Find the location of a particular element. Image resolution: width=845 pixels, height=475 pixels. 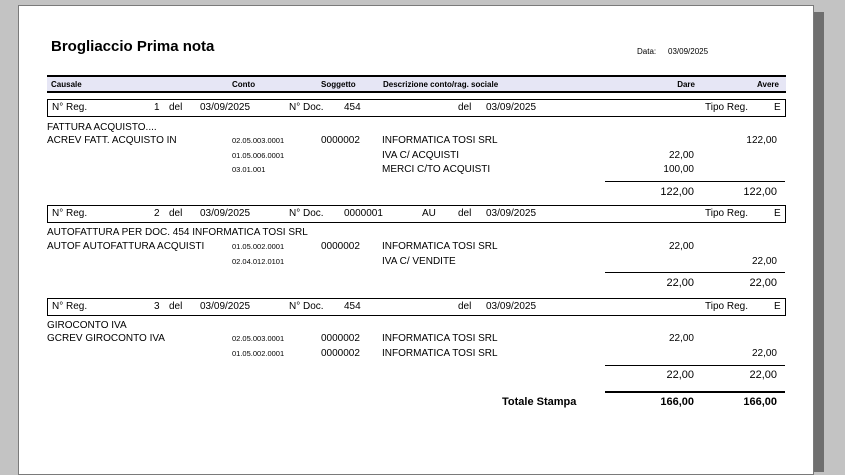

col-avere: Avere is located at coordinates (768, 84).